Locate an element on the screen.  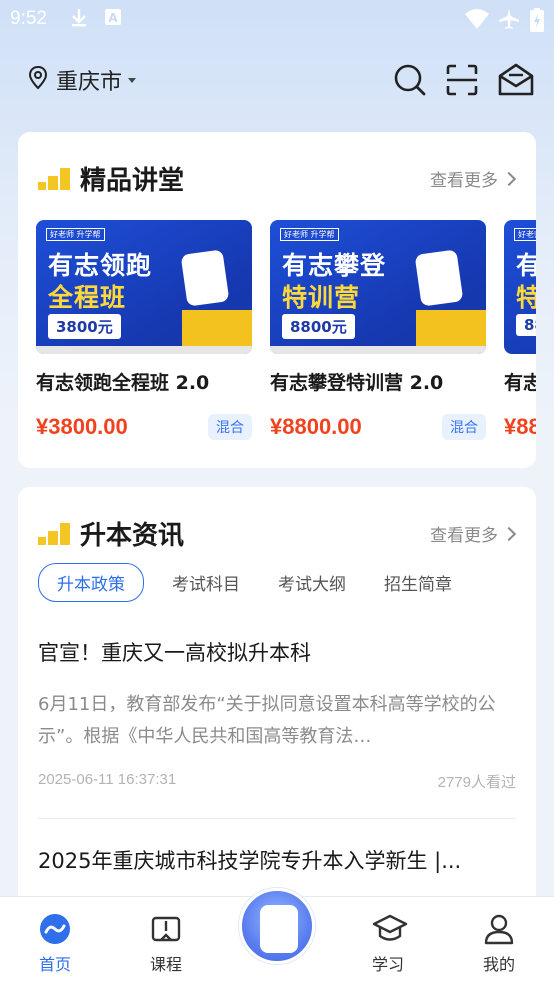
poster-subline: 全程班 is located at coordinates (87, 297).